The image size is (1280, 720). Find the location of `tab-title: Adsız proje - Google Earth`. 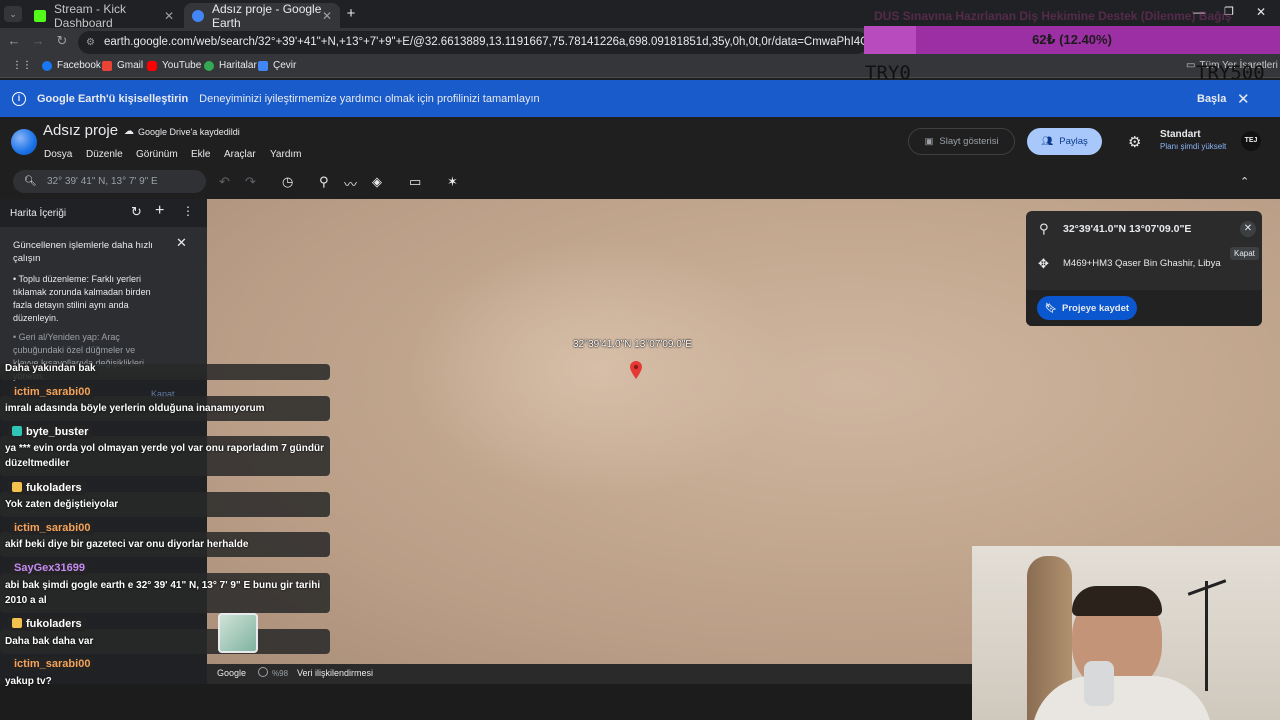

tab-title: Adsız proje - Google Earth is located at coordinates (267, 15).